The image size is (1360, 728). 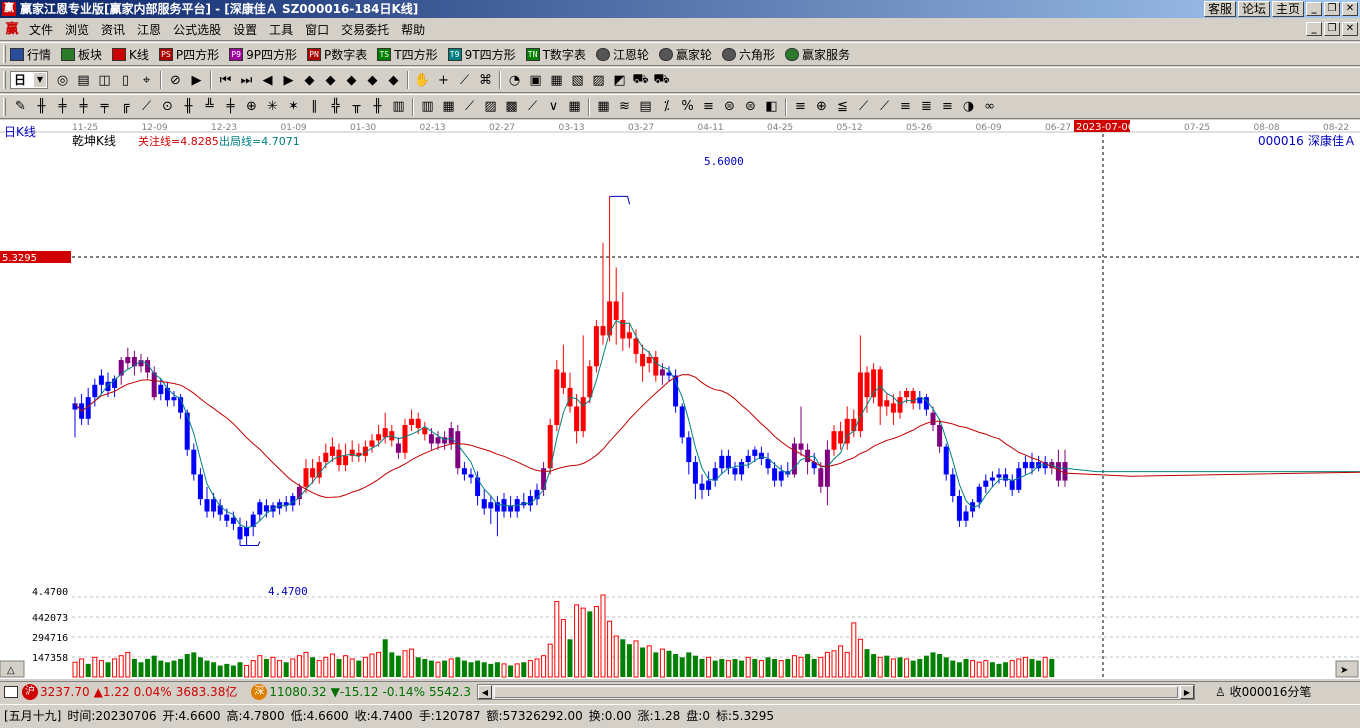 I want to click on menu-gann: 江恩, so click(x=149, y=30).